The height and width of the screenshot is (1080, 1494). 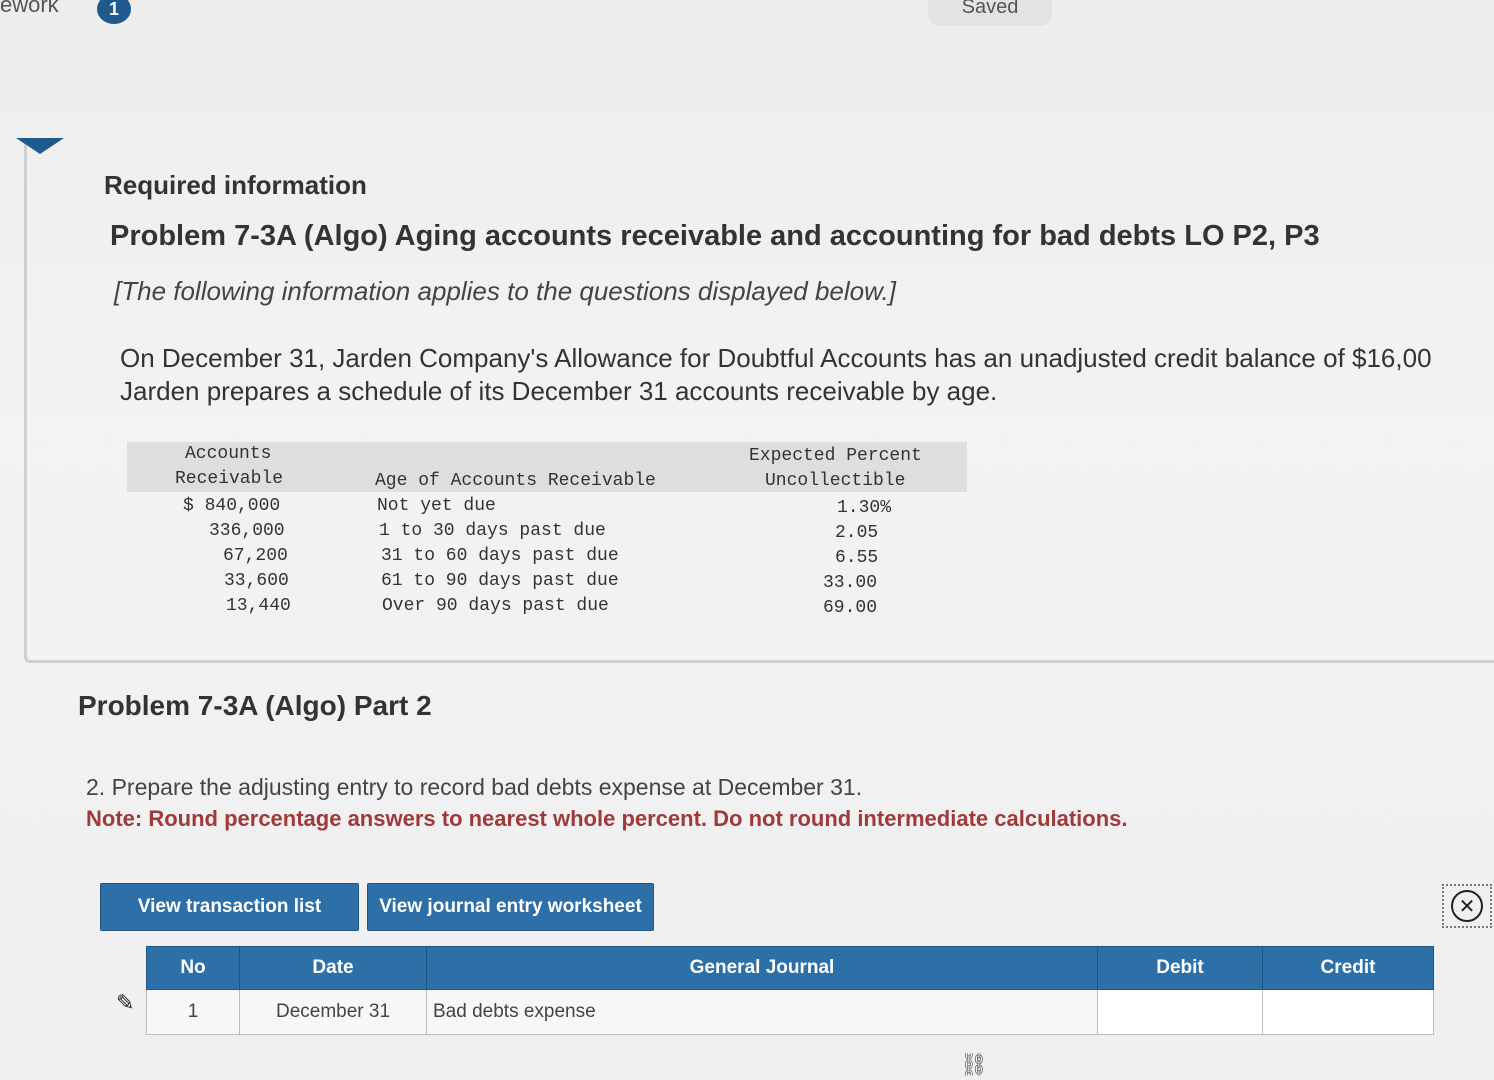 I want to click on row-debit, so click(x=1180, y=1012).